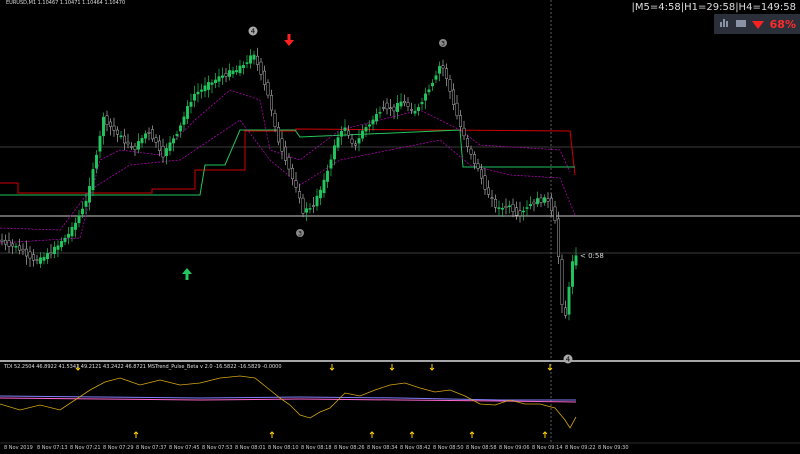 The image size is (800, 454). I want to click on x-tick-label: 8 Nov 07:21, so click(85, 448).